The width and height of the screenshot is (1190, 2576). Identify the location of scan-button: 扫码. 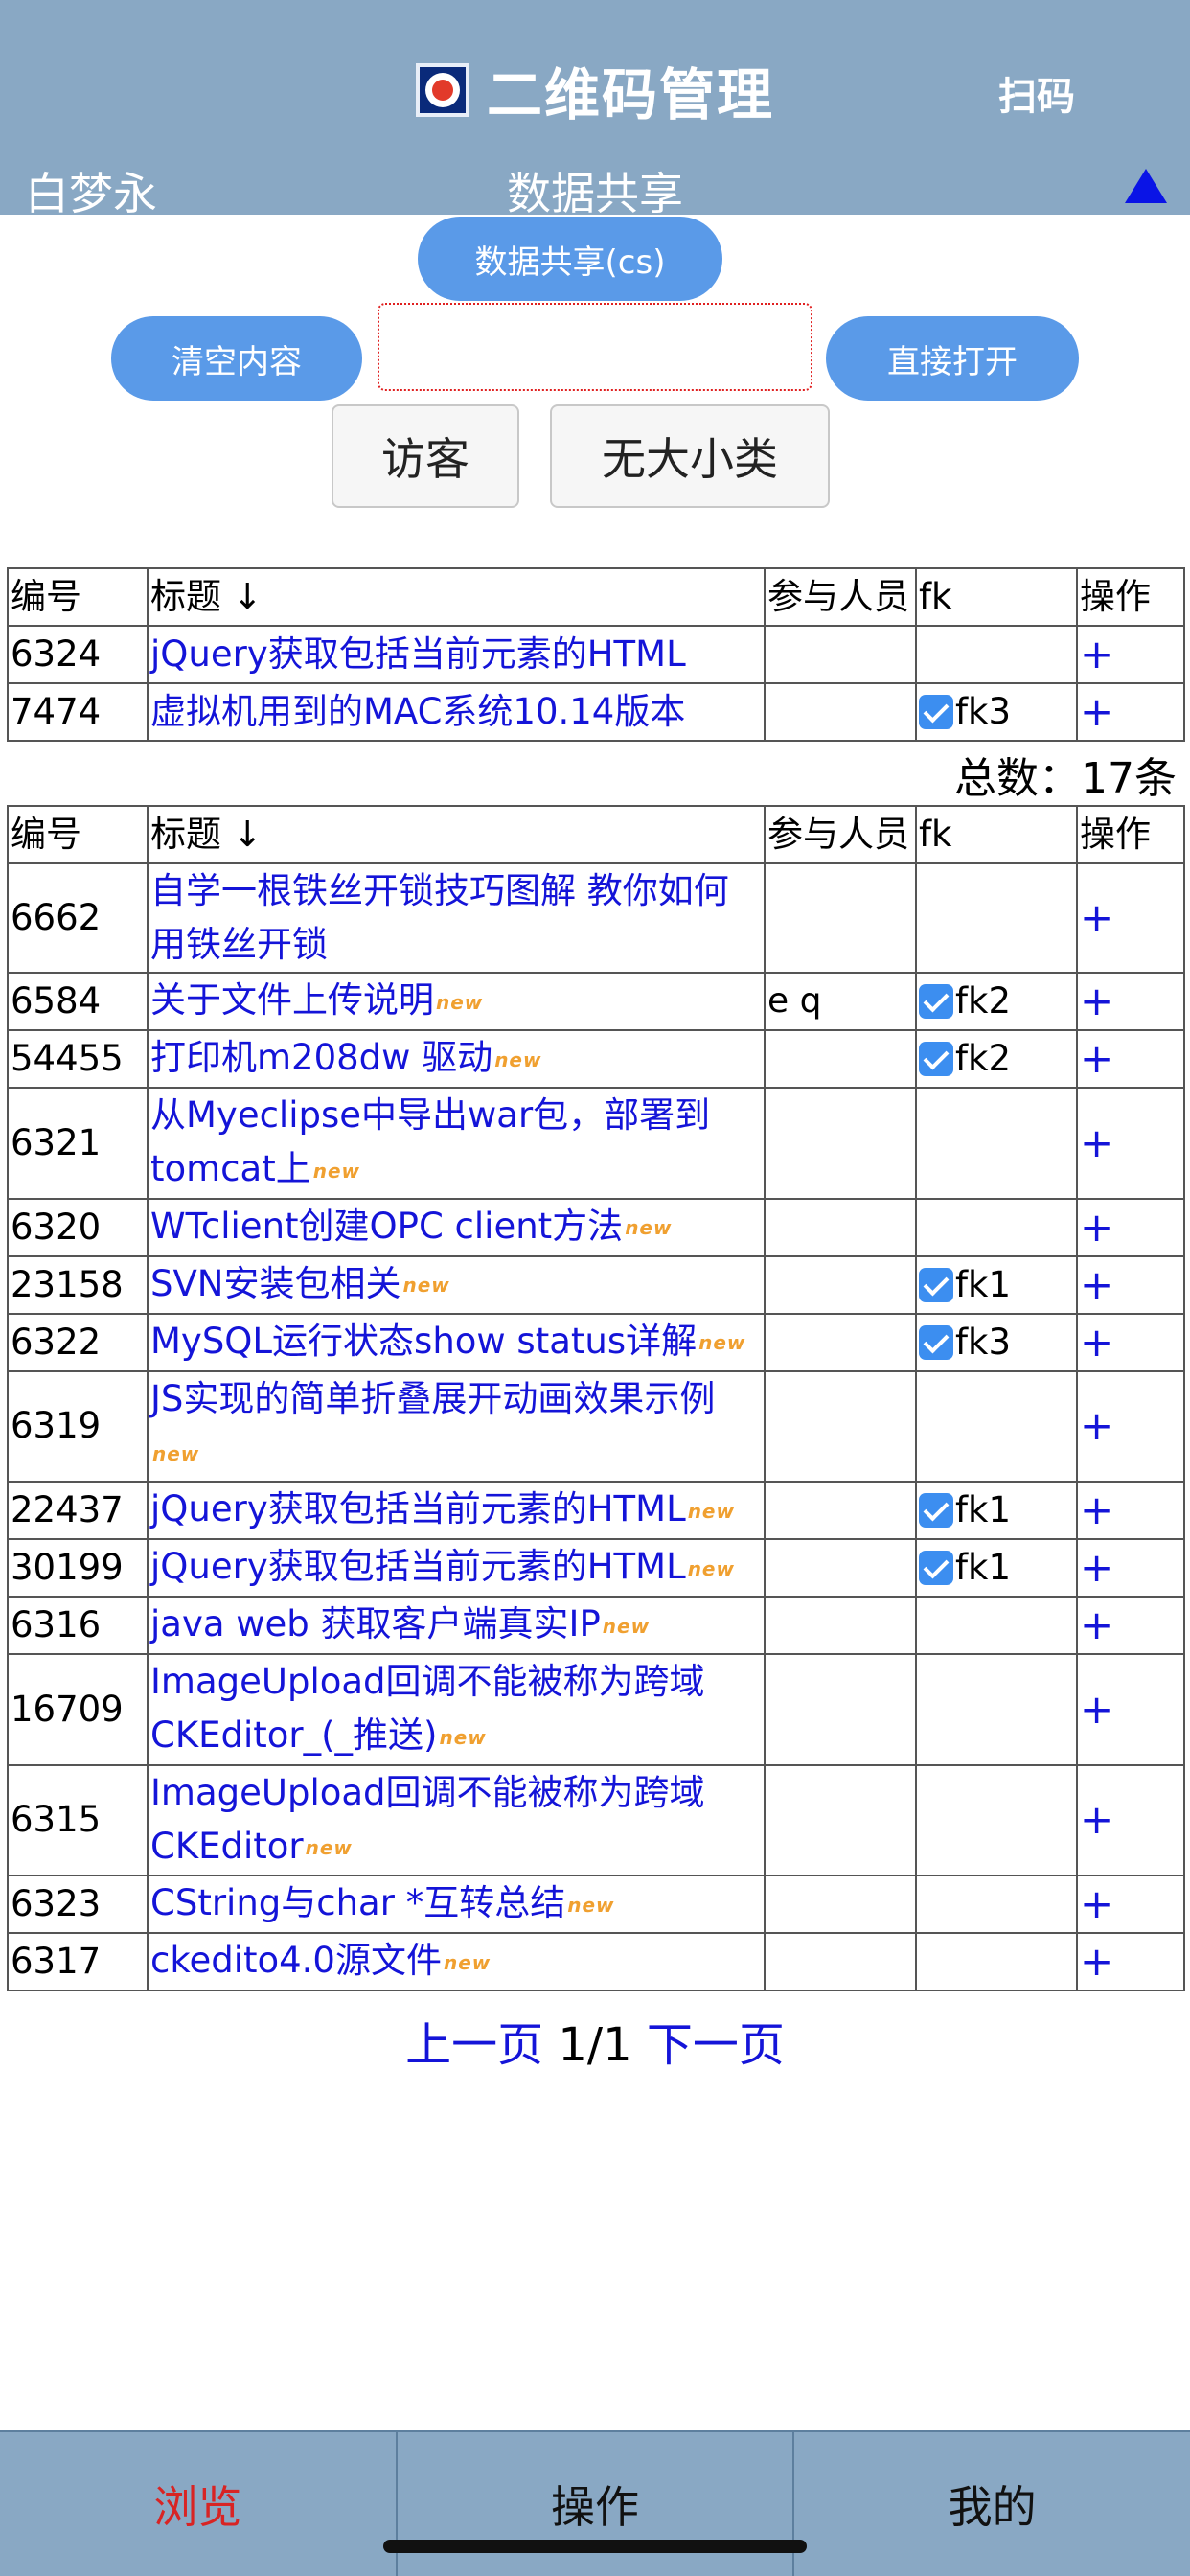
(1037, 93).